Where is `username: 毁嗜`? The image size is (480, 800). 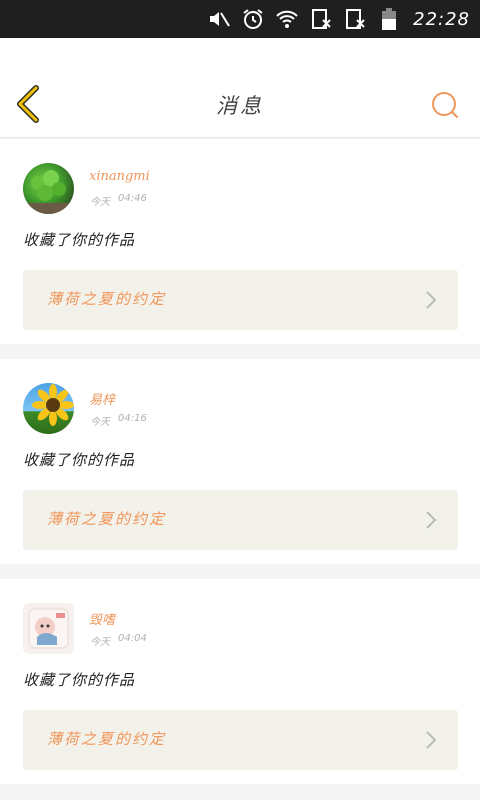
username: 毁嗜 is located at coordinates (102, 618).